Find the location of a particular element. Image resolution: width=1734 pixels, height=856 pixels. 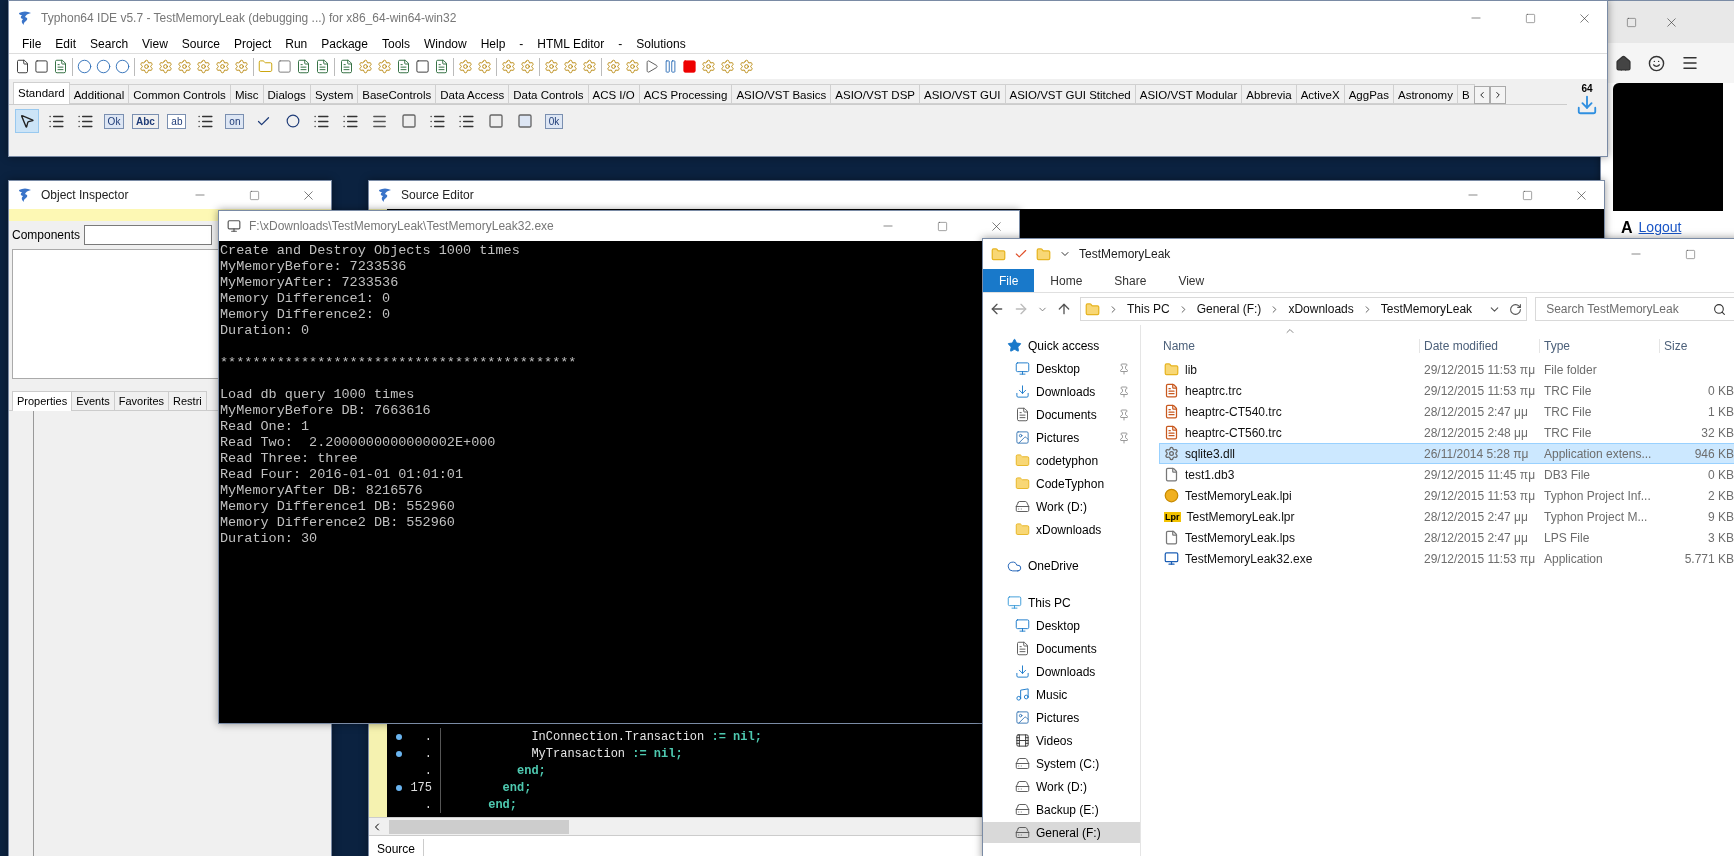

palette-tab: Standard is located at coordinates (41, 93).